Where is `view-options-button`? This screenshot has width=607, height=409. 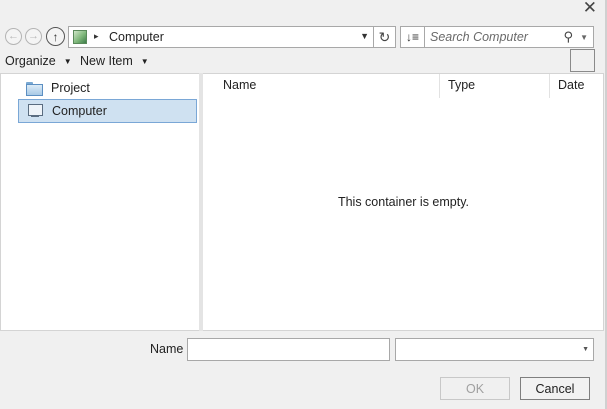
view-options-button is located at coordinates (582, 60).